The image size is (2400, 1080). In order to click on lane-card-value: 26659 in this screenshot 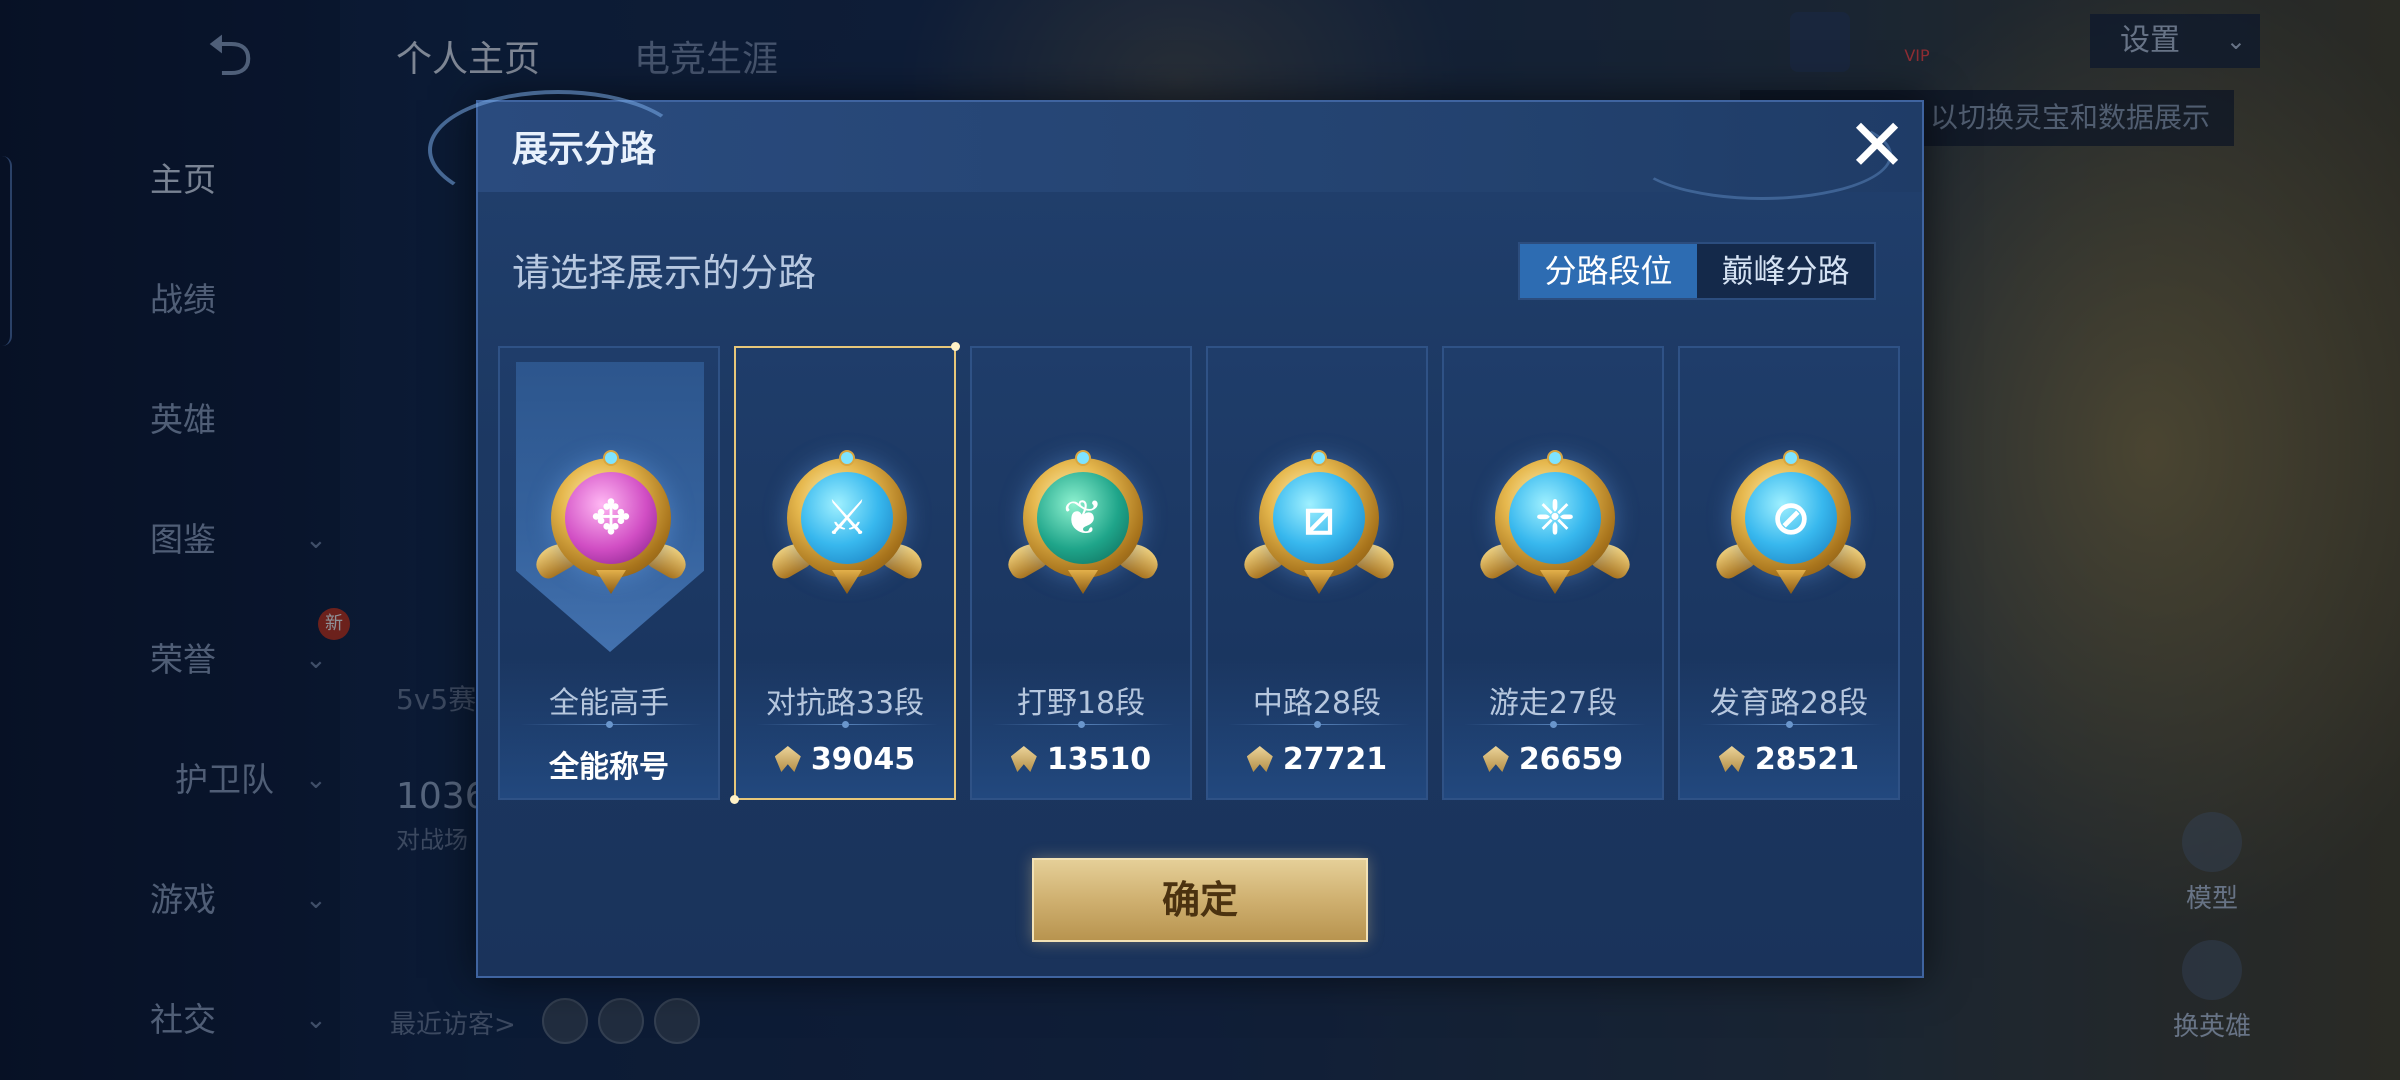, I will do `click(1553, 759)`.